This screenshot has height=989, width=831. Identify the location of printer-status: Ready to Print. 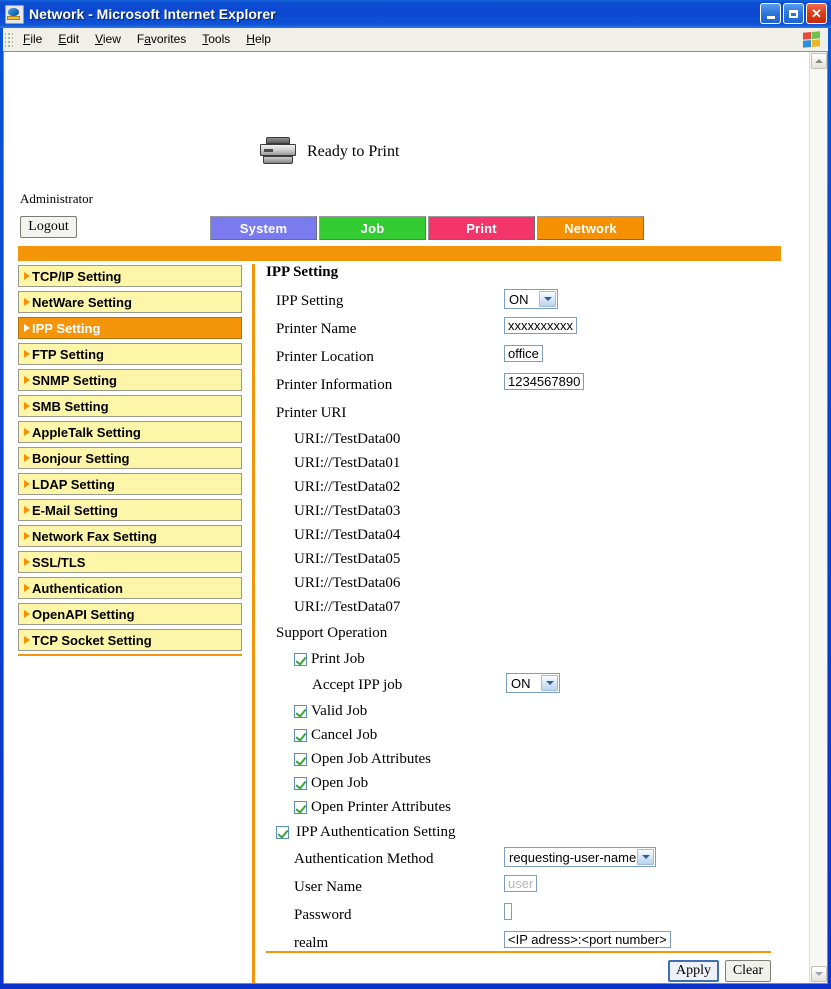
(329, 152).